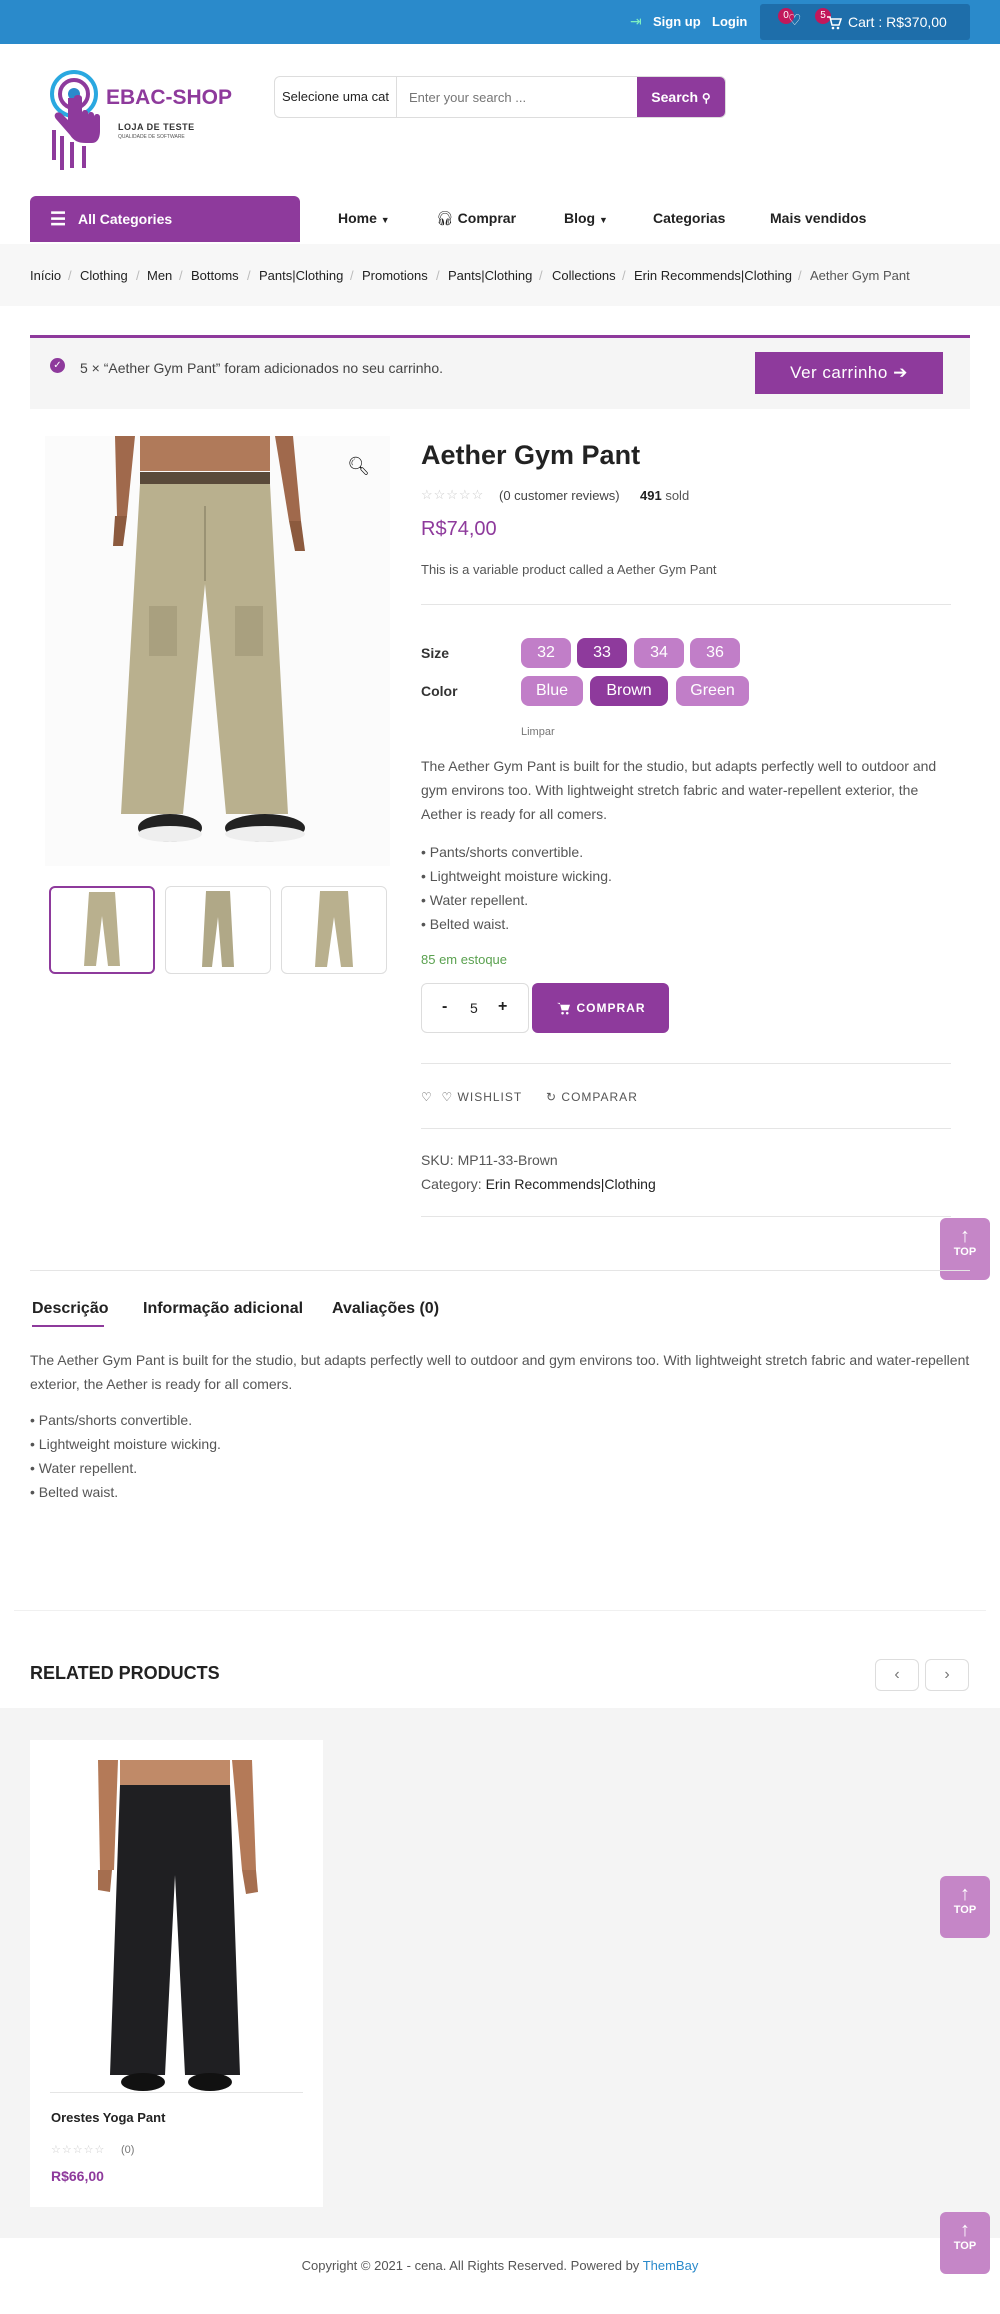 This screenshot has width=1000, height=2314. I want to click on signup-link: Sign up, so click(677, 21).